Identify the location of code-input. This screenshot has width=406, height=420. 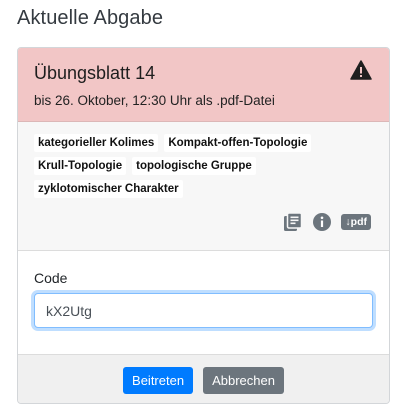
(203, 310).